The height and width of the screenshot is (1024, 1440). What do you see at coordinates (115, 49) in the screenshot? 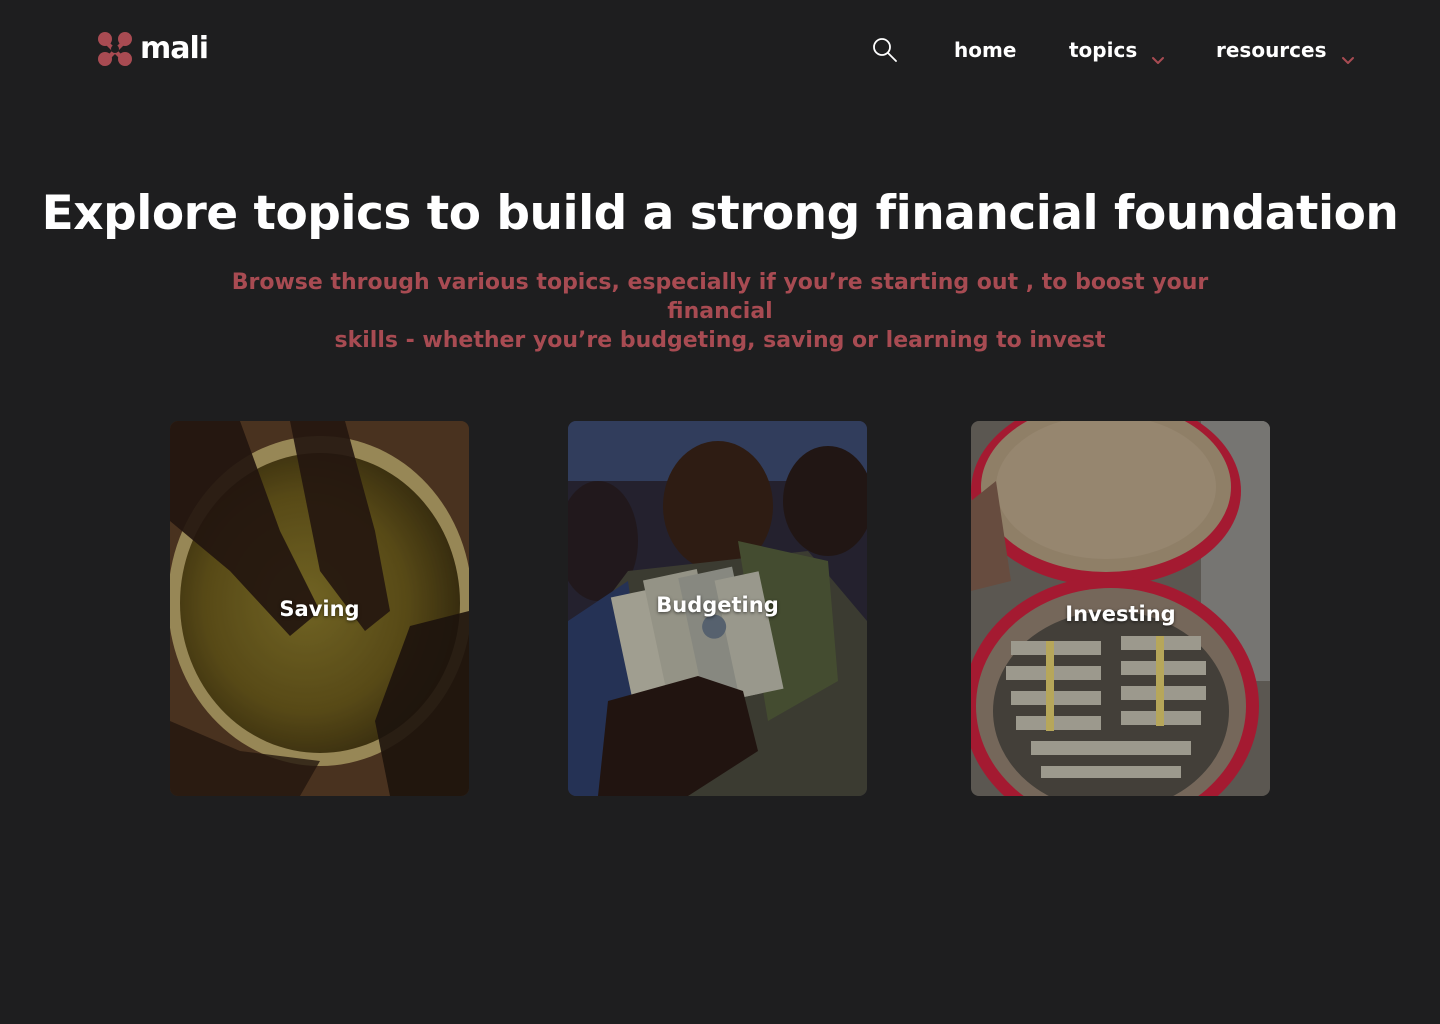
I see `logo-mark-icon` at bounding box center [115, 49].